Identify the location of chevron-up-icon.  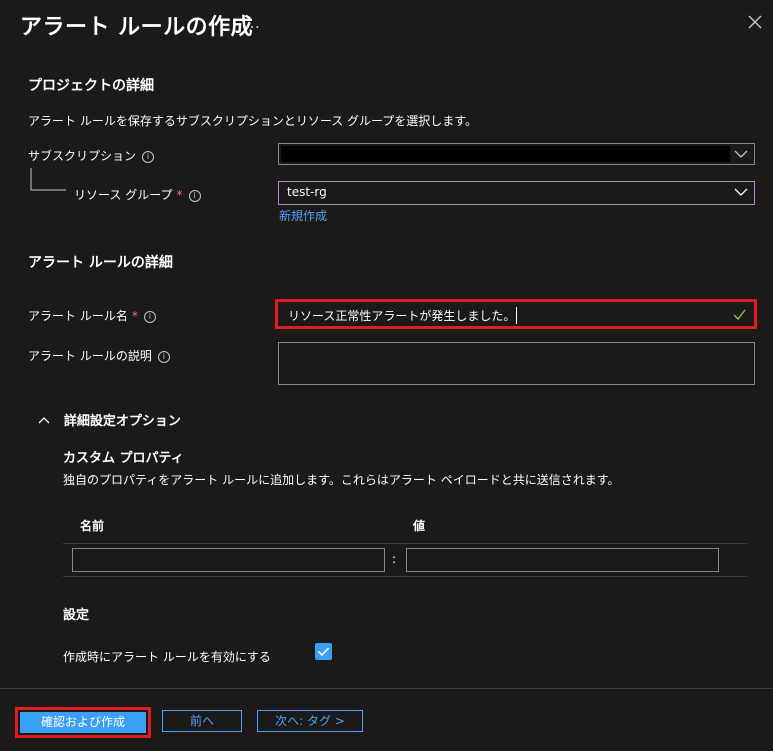
(44, 419).